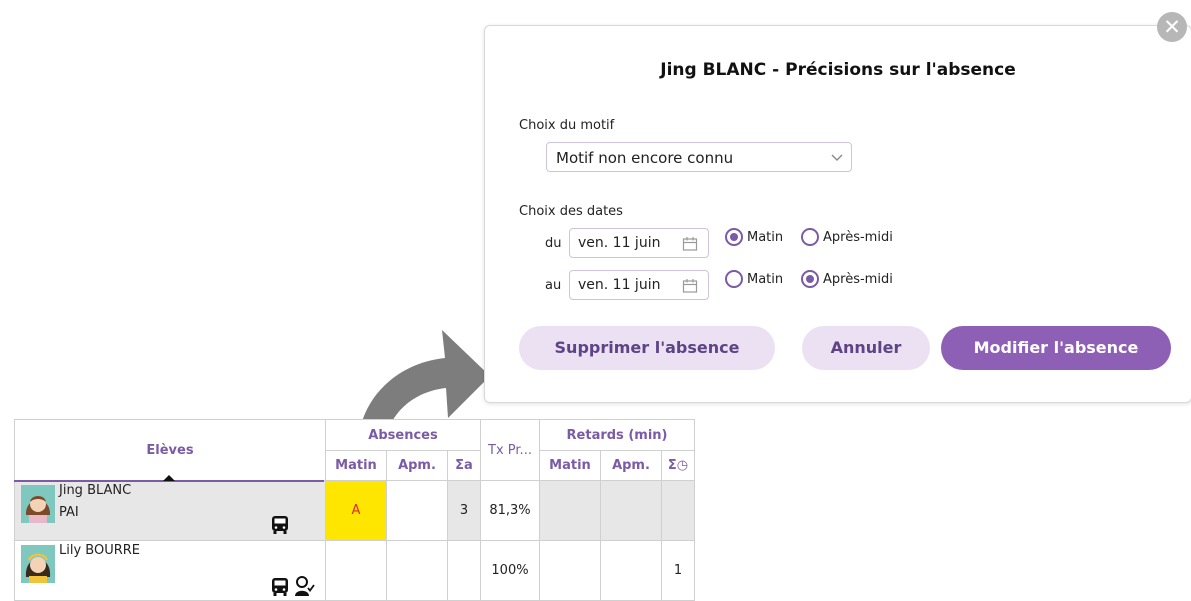  I want to click on col-students-header: Elèves, so click(170, 450).